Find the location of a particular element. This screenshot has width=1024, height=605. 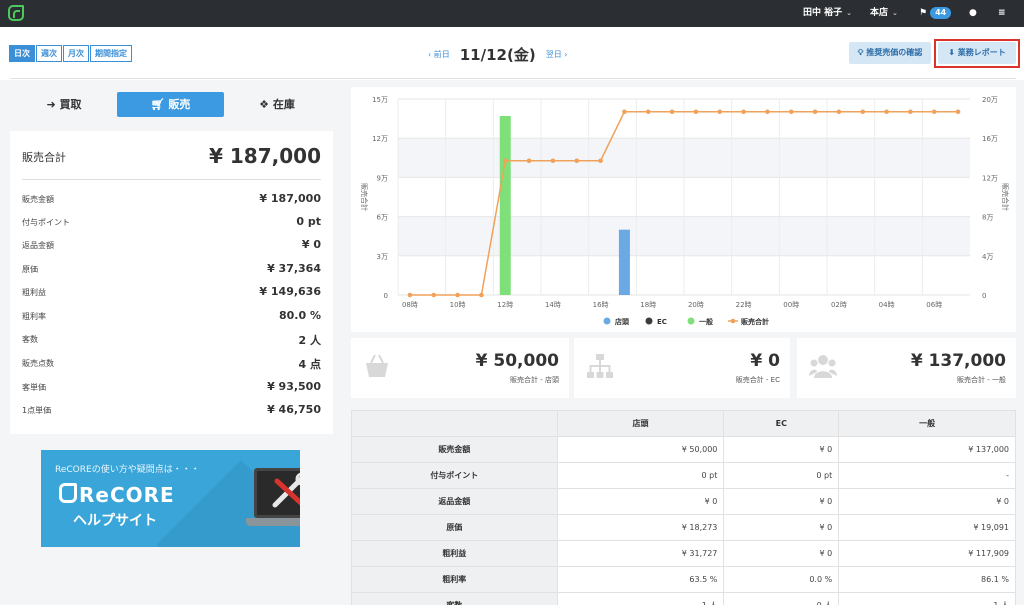

summary-total: ¥ 187,000 is located at coordinates (265, 156).